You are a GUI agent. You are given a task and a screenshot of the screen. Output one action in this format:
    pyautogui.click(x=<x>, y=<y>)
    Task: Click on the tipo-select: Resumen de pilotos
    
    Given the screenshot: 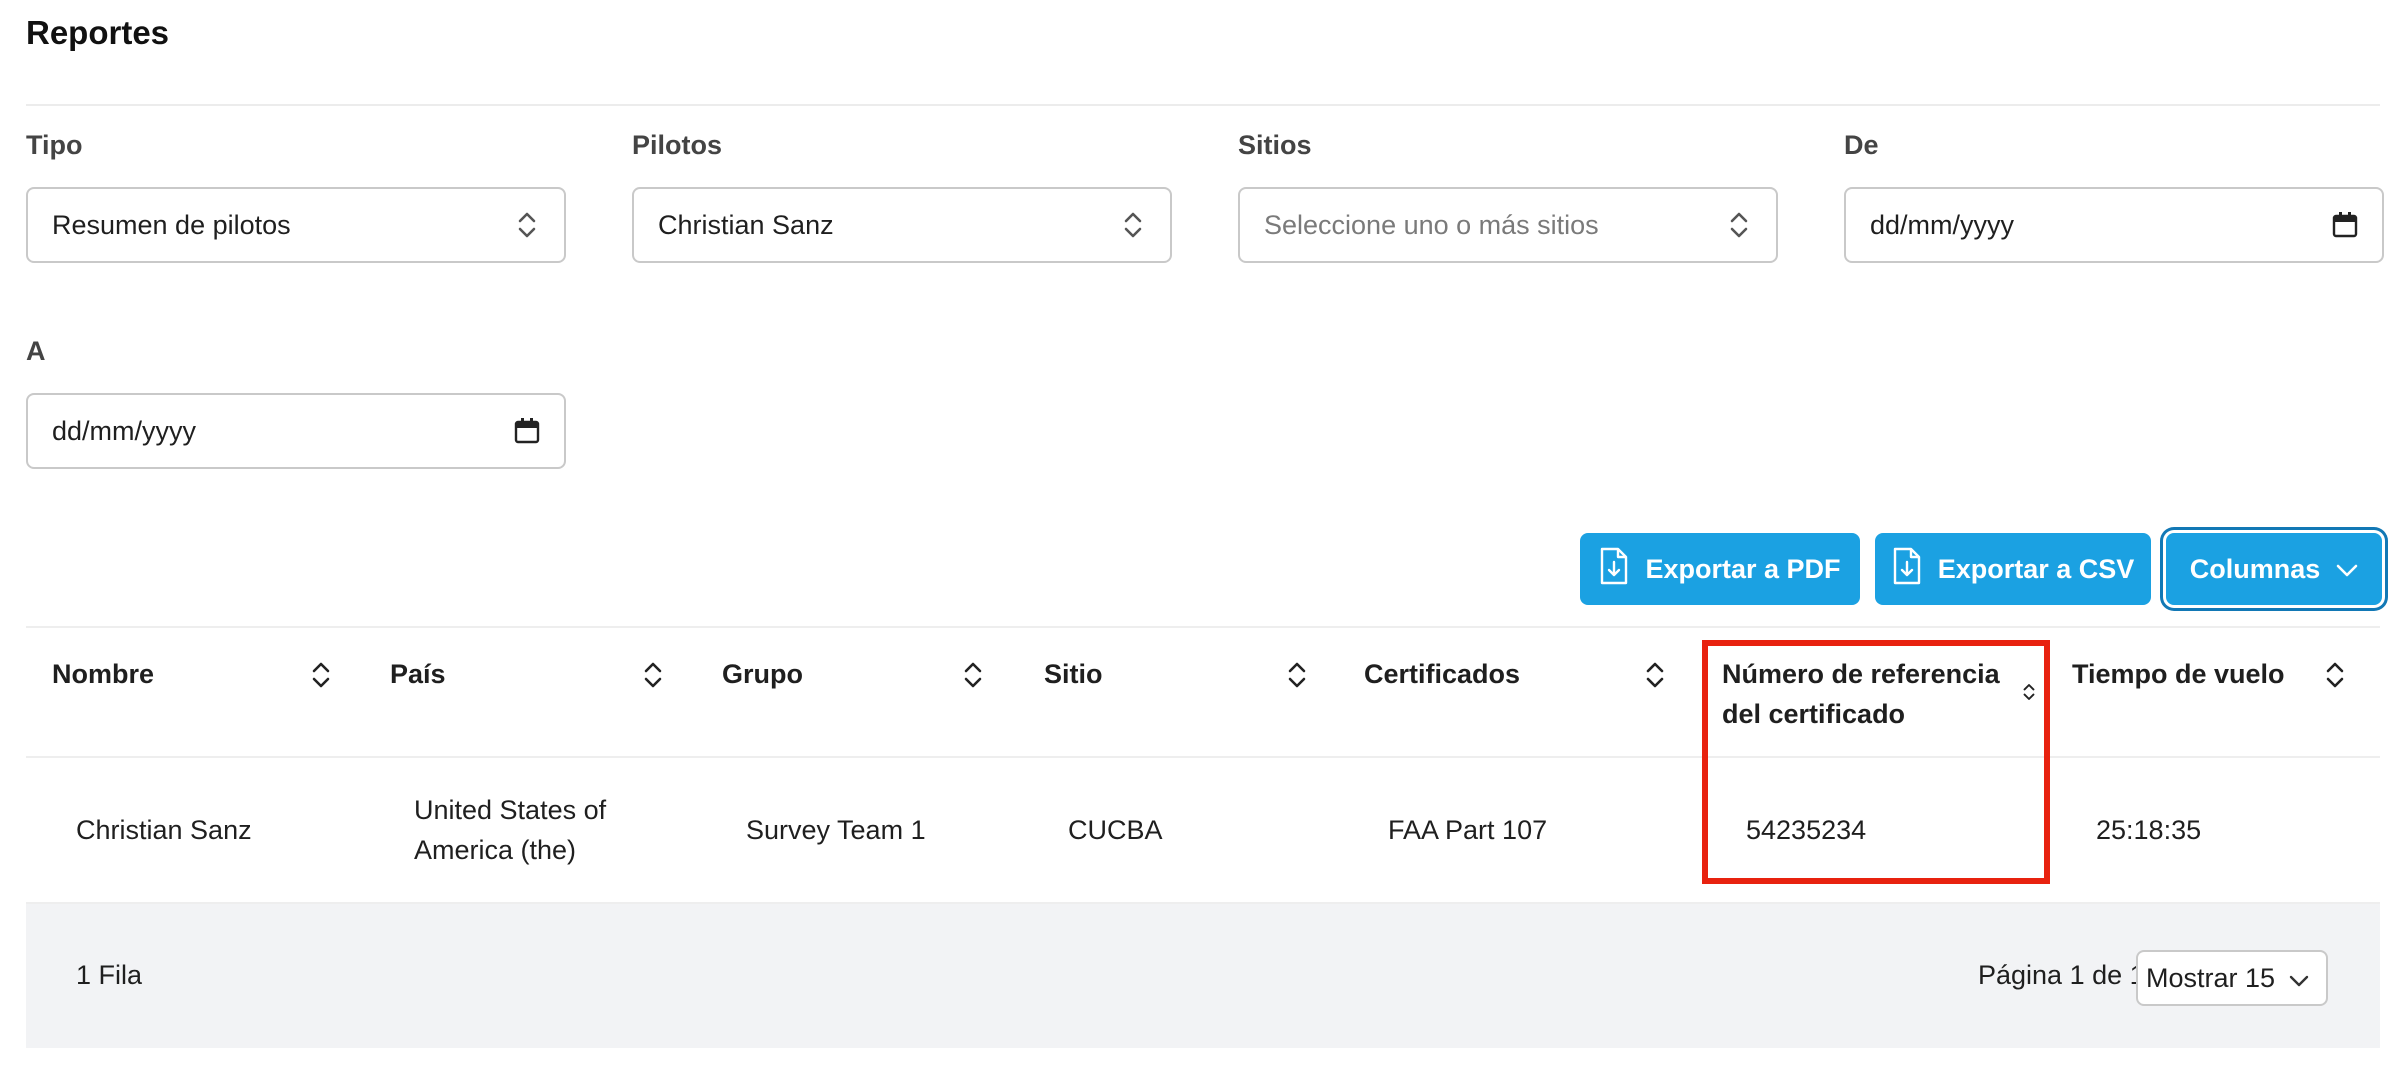 What is the action you would take?
    pyautogui.click(x=296, y=225)
    